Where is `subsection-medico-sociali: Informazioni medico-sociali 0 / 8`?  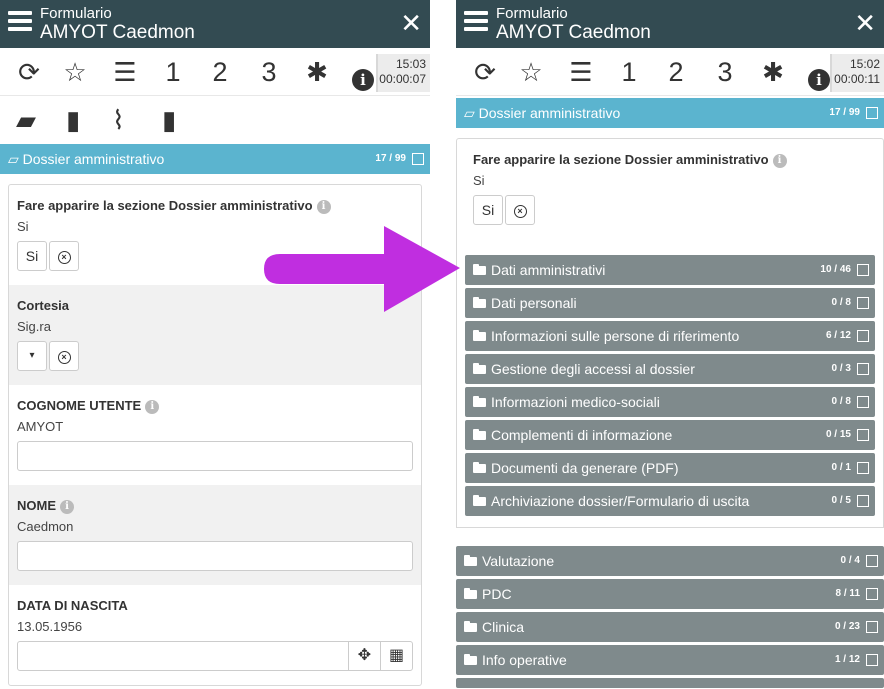 subsection-medico-sociali: Informazioni medico-sociali 0 / 8 is located at coordinates (670, 402).